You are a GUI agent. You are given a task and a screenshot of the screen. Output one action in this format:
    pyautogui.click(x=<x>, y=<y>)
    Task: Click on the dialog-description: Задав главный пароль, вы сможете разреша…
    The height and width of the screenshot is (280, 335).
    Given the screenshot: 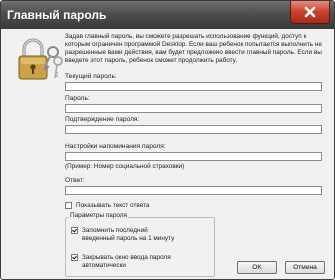 What is the action you would take?
    pyautogui.click(x=193, y=49)
    